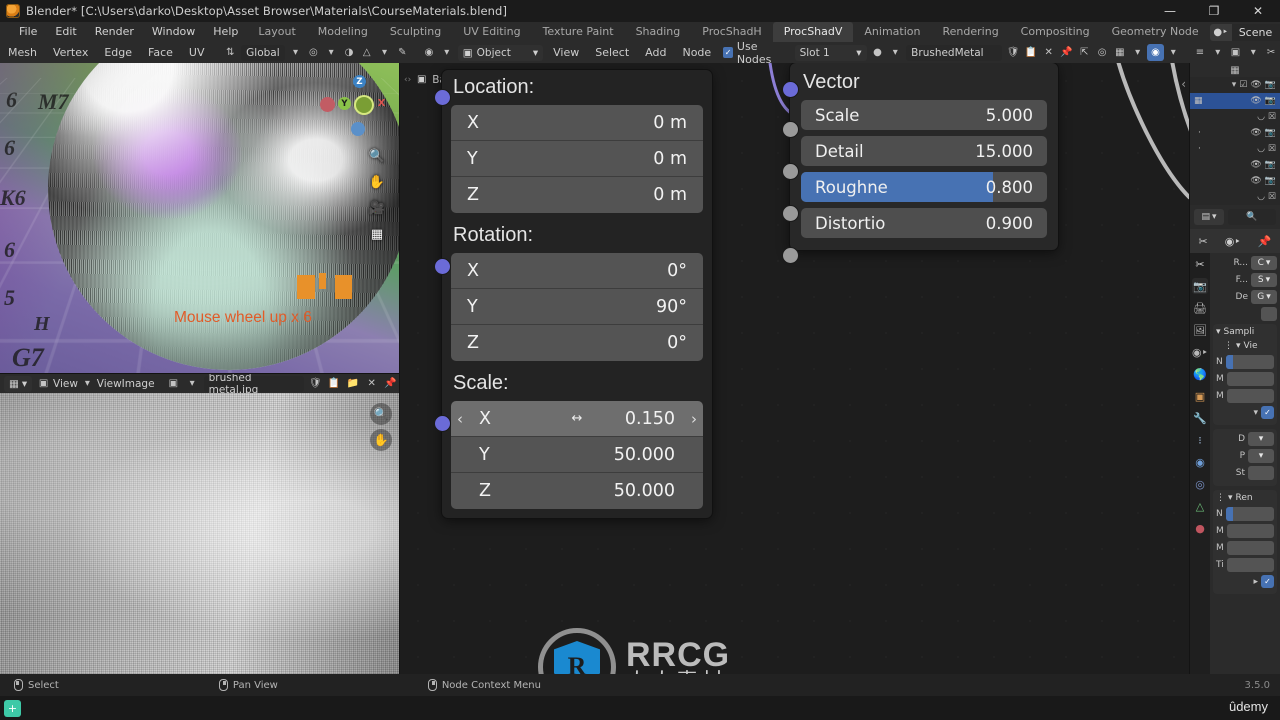 This screenshot has width=1280, height=720. Describe the element at coordinates (390, 383) in the screenshot. I see `image-pin-icon: 📌` at that location.